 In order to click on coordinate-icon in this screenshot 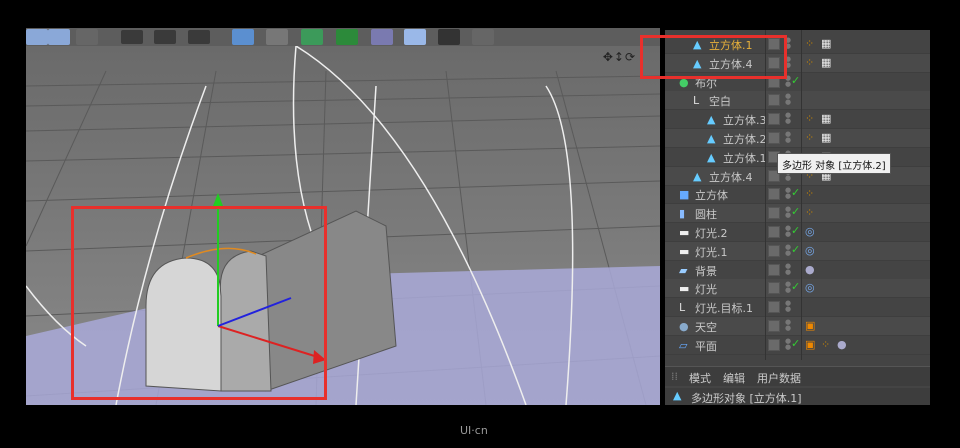, I will do `click(87, 37)`.